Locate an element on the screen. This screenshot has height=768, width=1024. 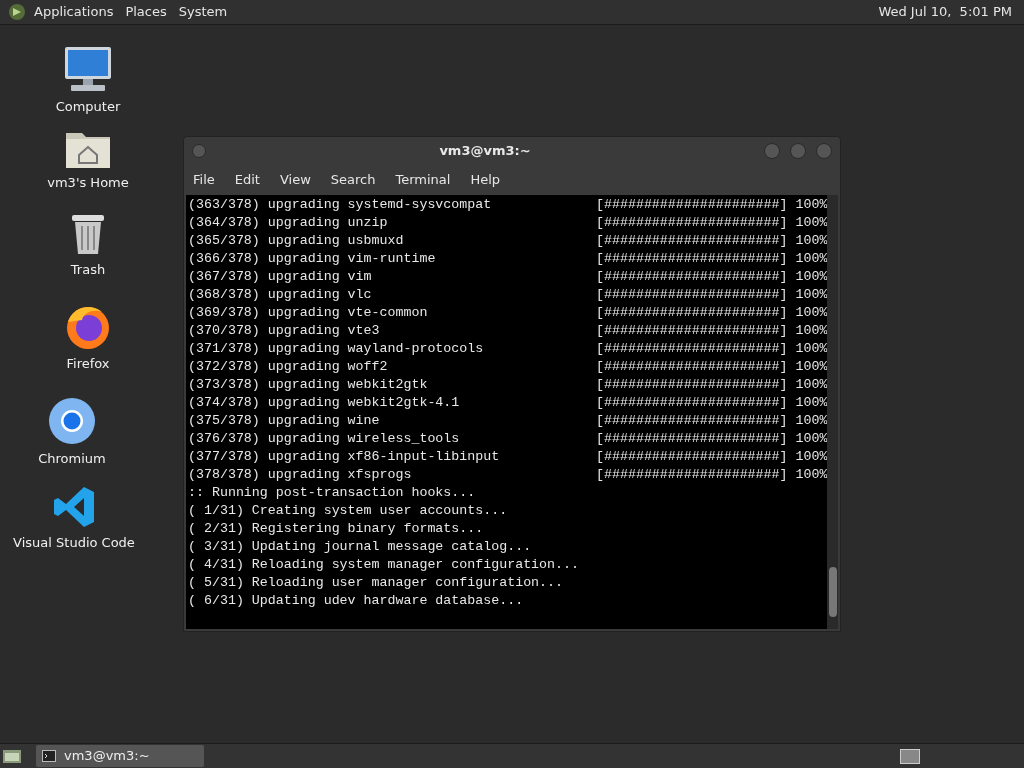
taskbar-button: vm3@vm3:~ is located at coordinates (120, 756).